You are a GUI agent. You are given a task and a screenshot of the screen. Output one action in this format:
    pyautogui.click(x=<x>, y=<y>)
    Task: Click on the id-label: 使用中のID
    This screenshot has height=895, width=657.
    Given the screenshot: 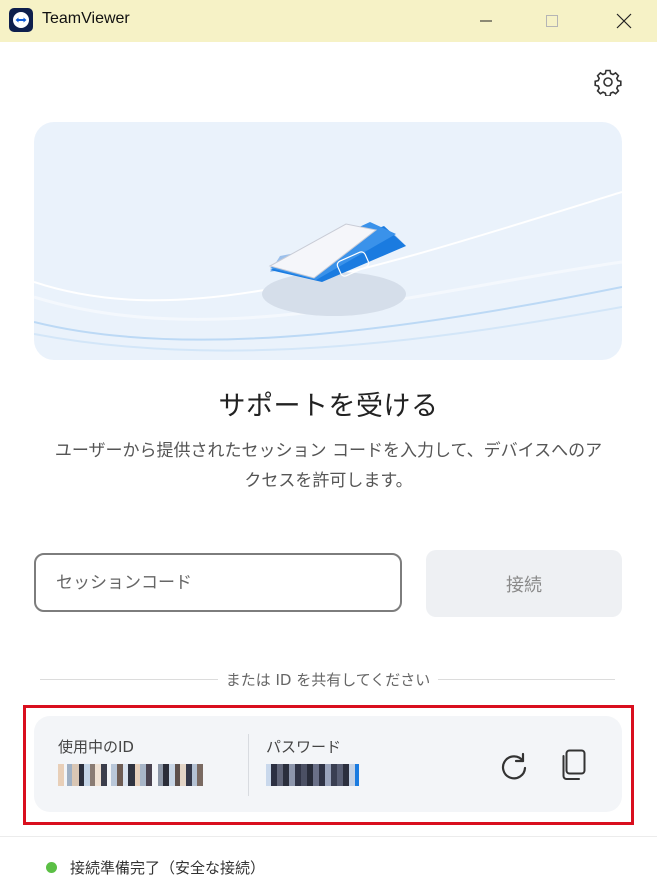 What is the action you would take?
    pyautogui.click(x=96, y=747)
    